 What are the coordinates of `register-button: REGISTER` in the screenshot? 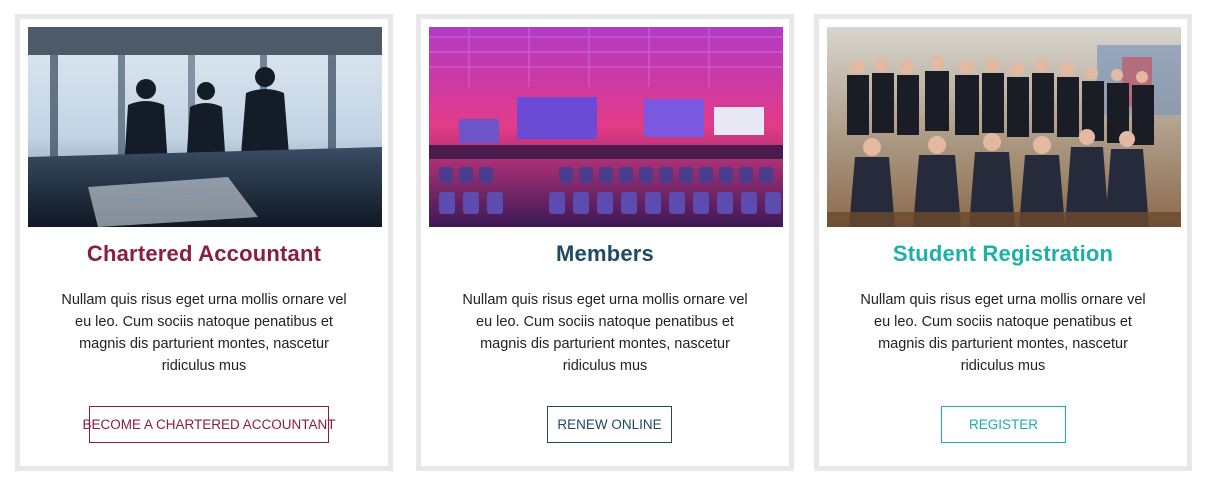 It's located at (1003, 424).